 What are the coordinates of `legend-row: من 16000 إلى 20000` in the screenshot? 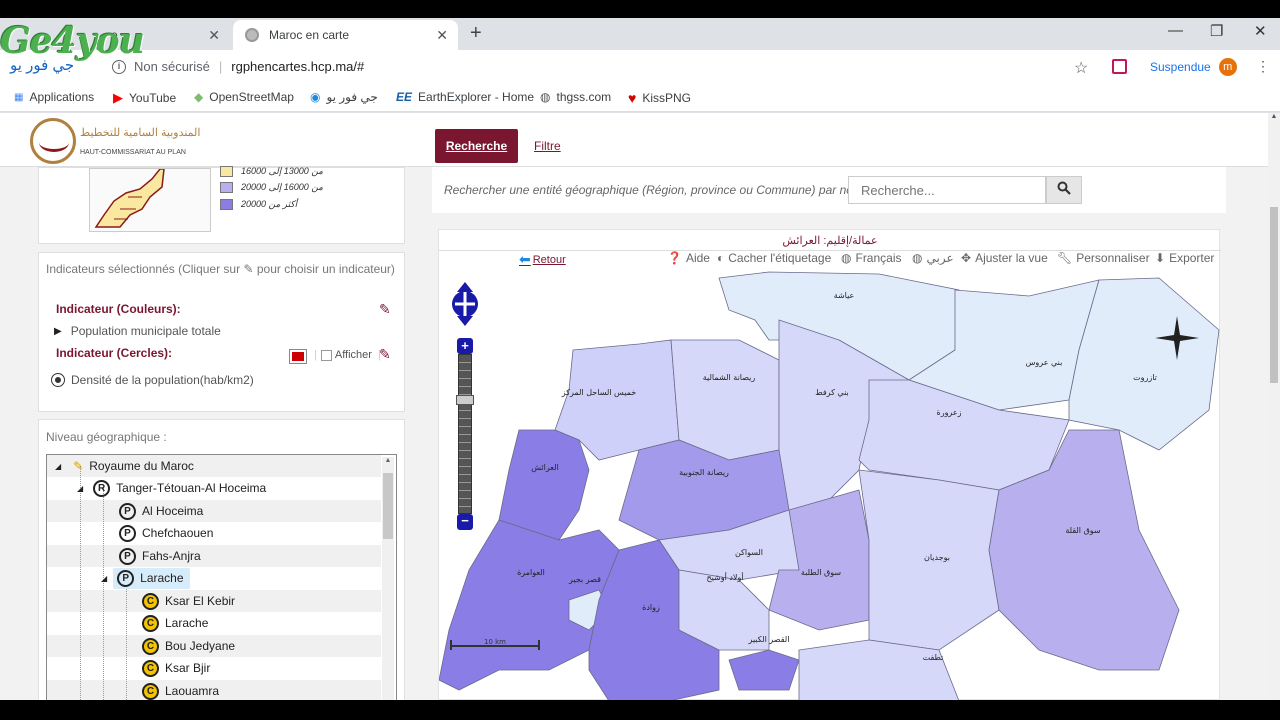 It's located at (271, 187).